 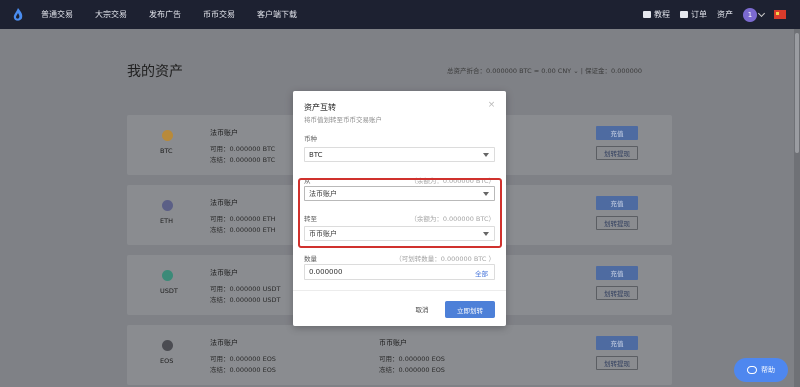 I want to click on currency-label: 币种, so click(x=310, y=139).